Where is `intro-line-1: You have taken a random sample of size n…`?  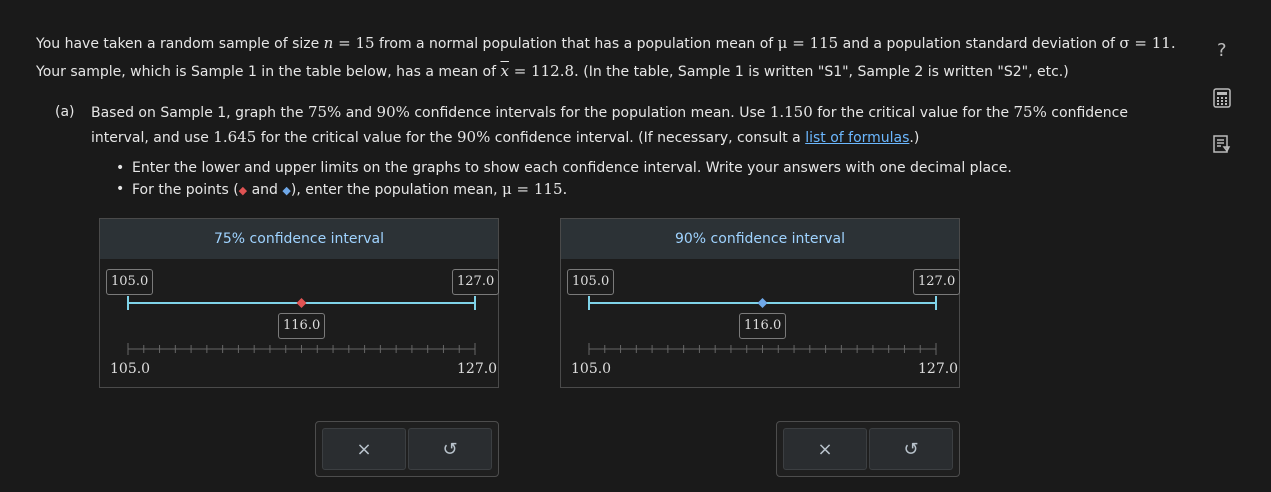
intro-line-1: You have taken a random sample of size n… is located at coordinates (606, 43).